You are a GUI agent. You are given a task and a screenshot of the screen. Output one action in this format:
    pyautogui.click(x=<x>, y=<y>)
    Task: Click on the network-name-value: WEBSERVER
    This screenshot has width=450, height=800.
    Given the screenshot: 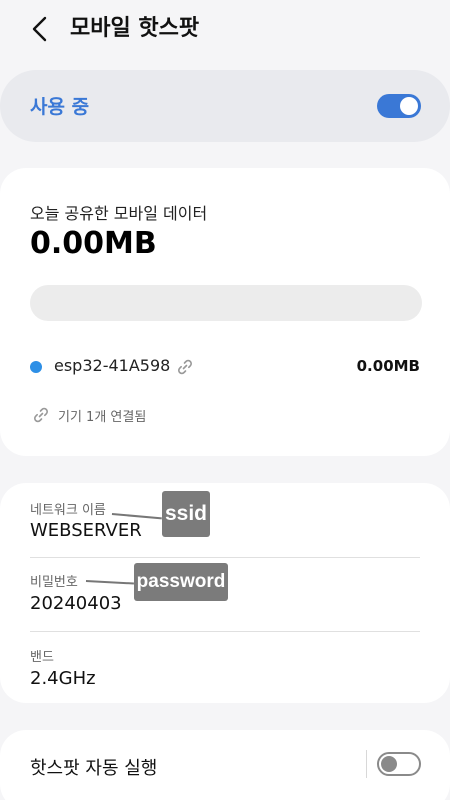 What is the action you would take?
    pyautogui.click(x=86, y=530)
    